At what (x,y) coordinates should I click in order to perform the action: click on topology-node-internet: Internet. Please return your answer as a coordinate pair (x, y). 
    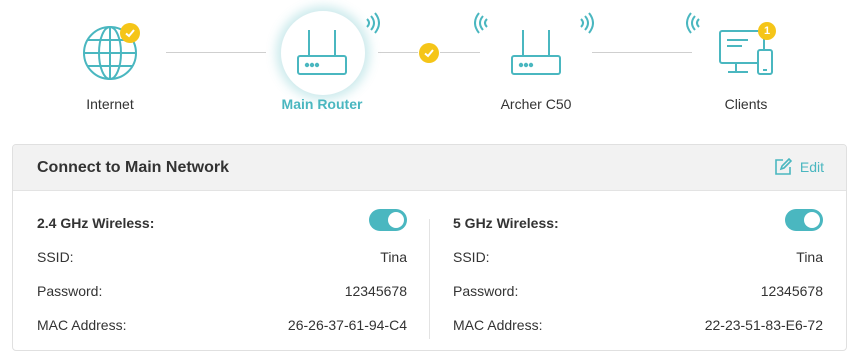
    Looking at the image, I should click on (111, 65).